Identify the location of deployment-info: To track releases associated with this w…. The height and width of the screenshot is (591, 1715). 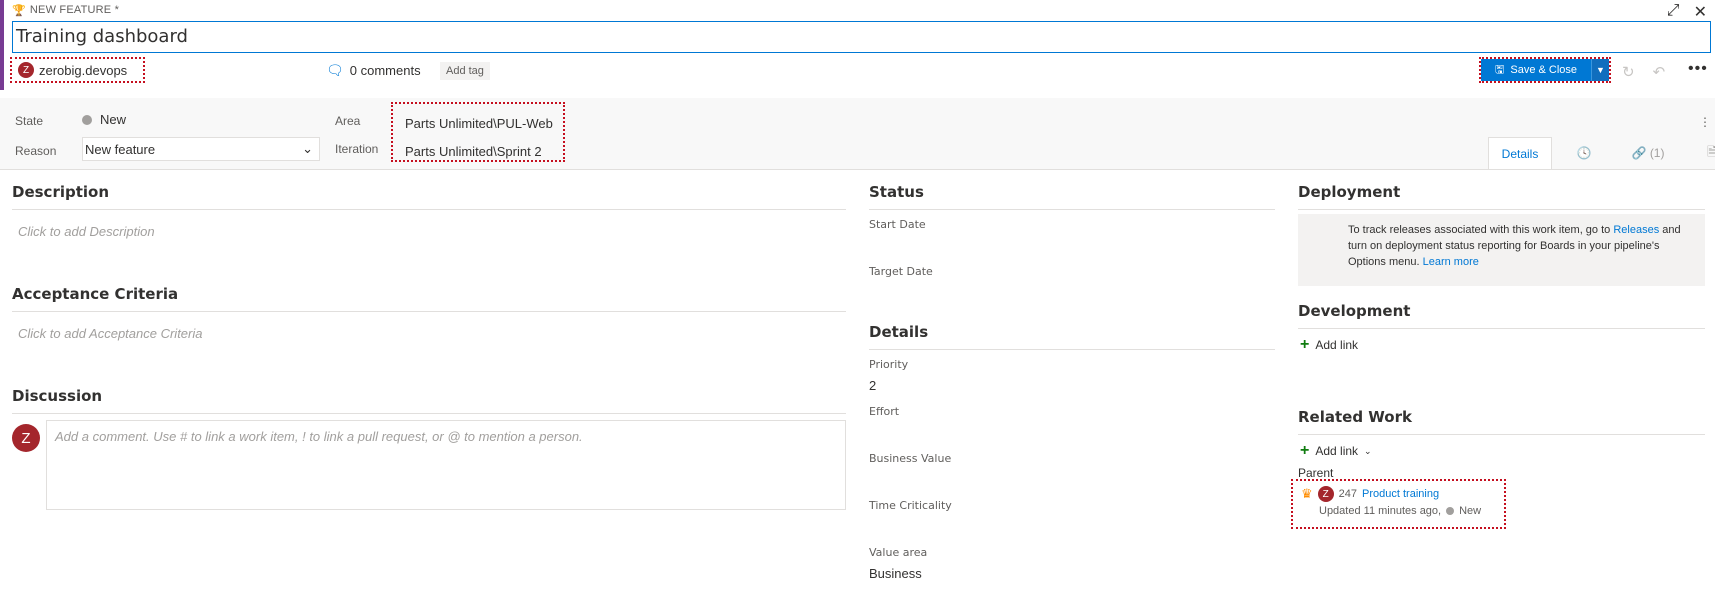
(1501, 250).